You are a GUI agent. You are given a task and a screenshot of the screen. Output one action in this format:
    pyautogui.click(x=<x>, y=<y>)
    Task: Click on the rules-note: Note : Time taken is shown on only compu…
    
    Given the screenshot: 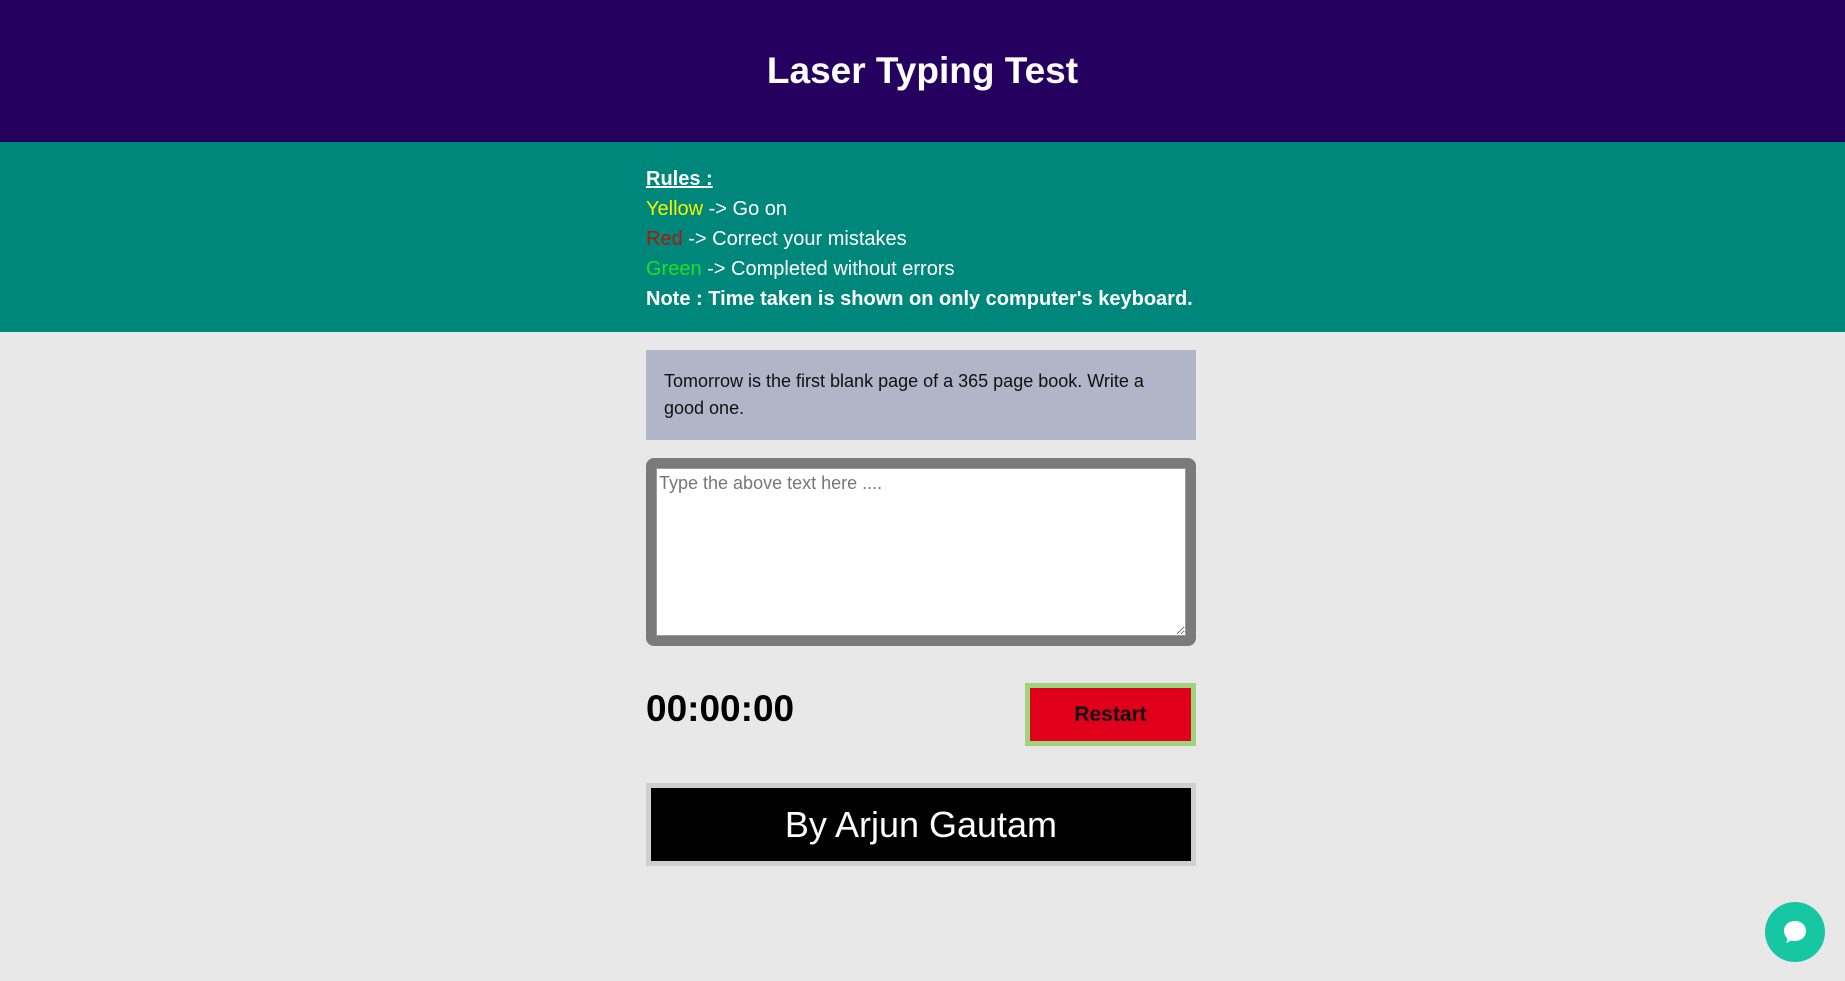 What is the action you would take?
    pyautogui.click(x=919, y=299)
    